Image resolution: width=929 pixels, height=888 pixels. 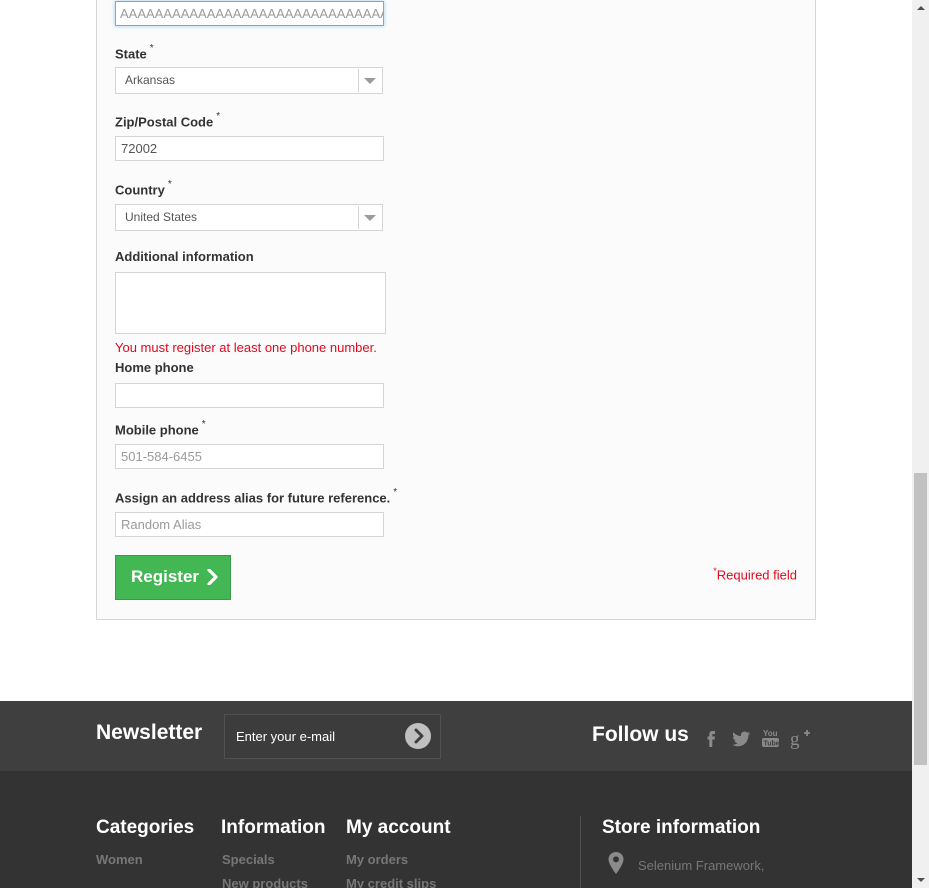 I want to click on country-label: Country *, so click(x=143, y=188).